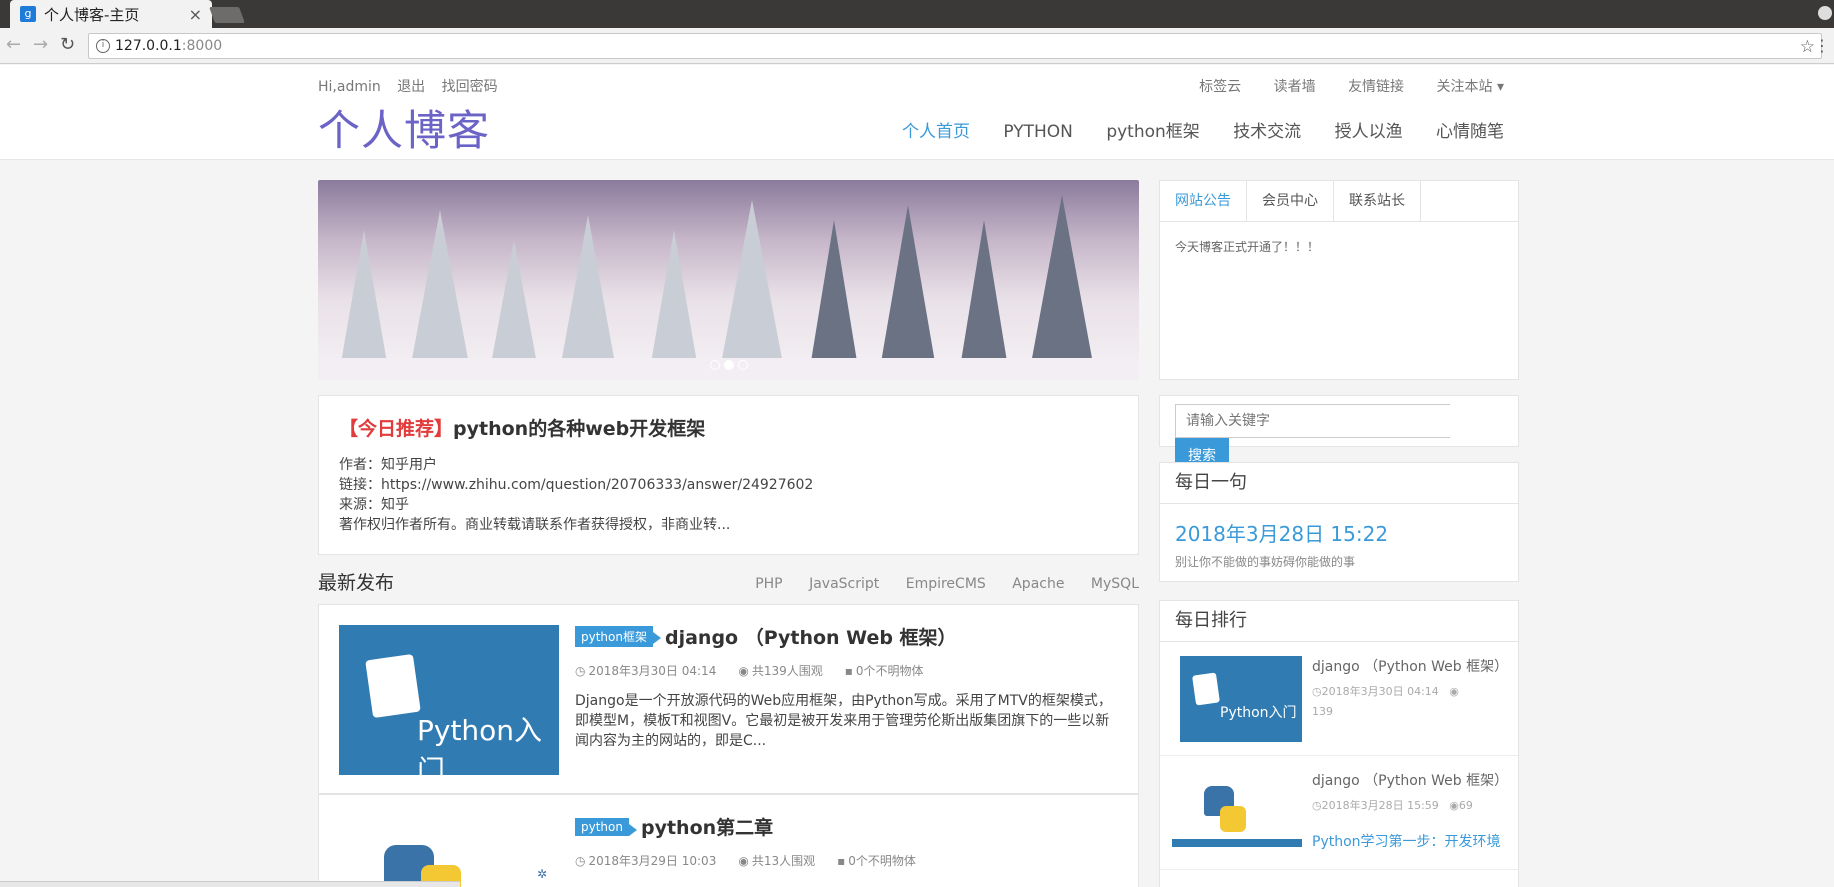 The height and width of the screenshot is (887, 1834). What do you see at coordinates (1267, 132) in the screenshot?
I see `nav-tech-exchange: 技术交流` at bounding box center [1267, 132].